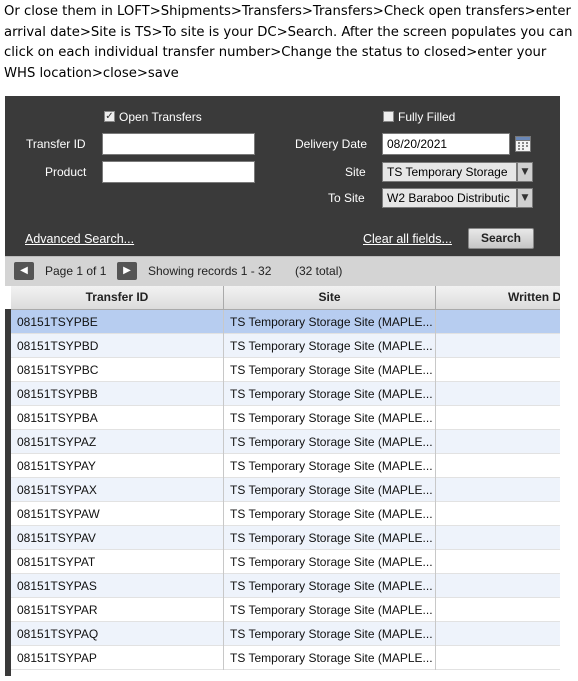 The image size is (578, 681). What do you see at coordinates (117, 322) in the screenshot?
I see `transfer-id-cell: 08151TSYPBE` at bounding box center [117, 322].